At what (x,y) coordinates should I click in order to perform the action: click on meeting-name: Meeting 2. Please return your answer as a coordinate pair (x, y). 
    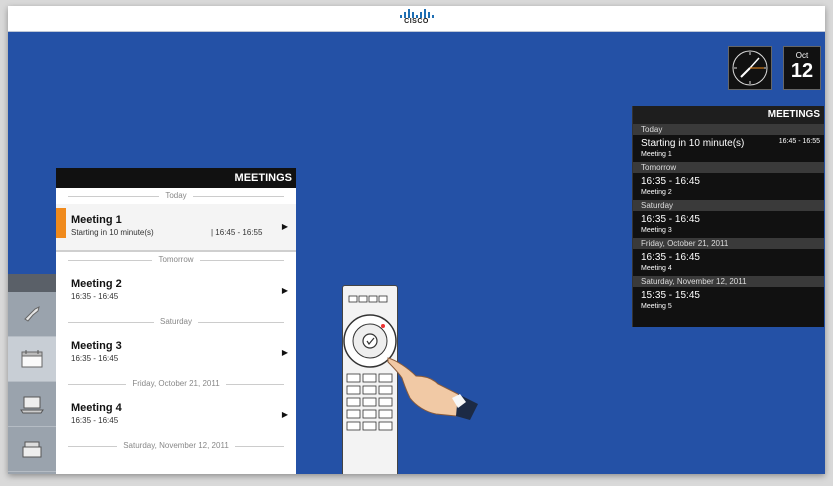
    Looking at the image, I should click on (96, 284).